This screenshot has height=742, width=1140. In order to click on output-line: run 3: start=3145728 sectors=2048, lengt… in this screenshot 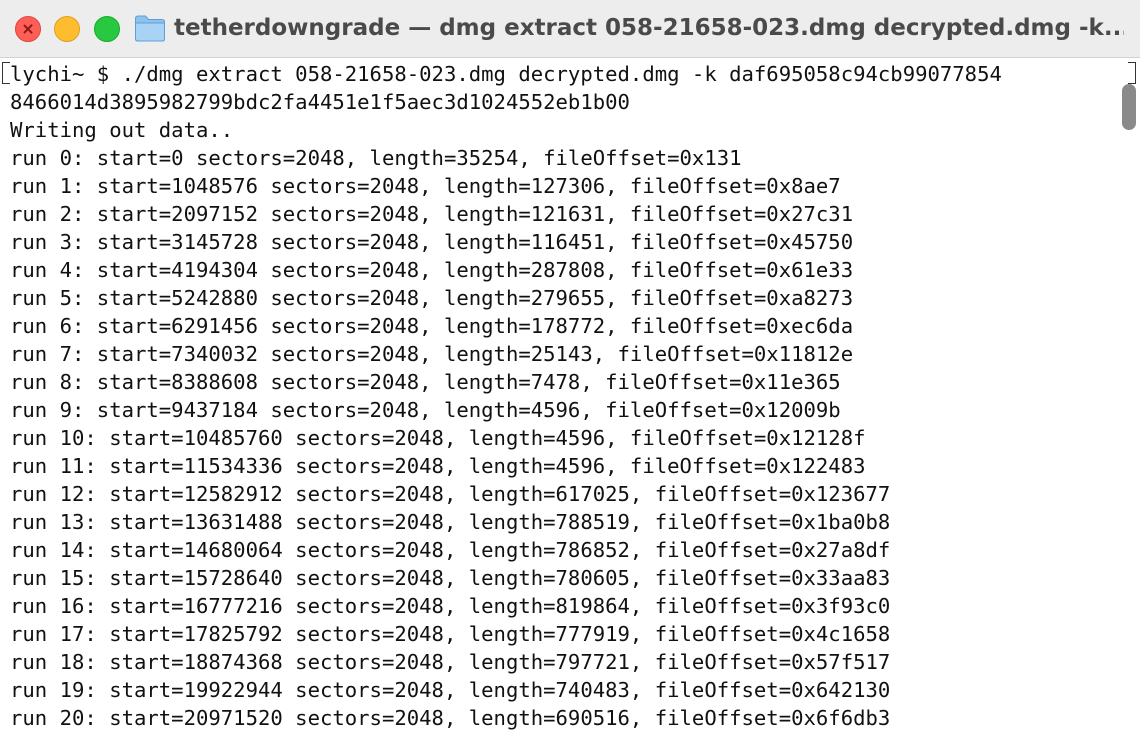, I will do `click(432, 242)`.